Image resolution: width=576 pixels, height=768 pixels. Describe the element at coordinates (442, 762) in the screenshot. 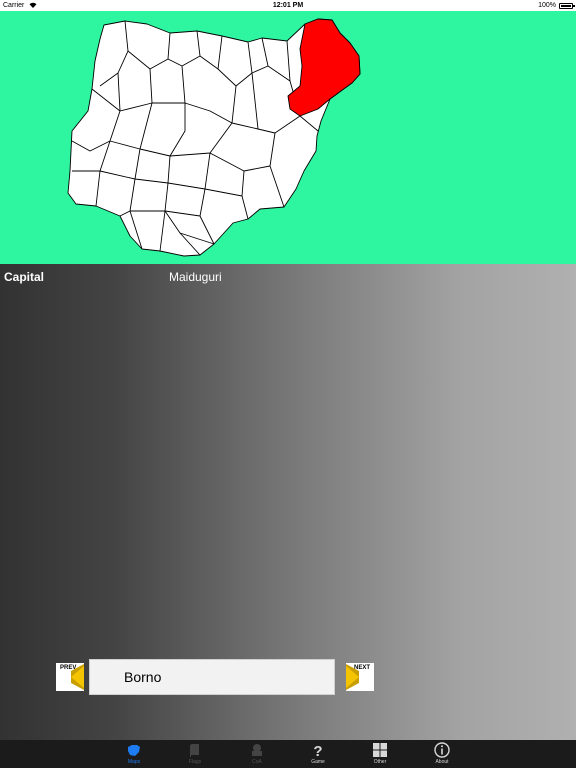

I see `tab-about-label: About` at that location.